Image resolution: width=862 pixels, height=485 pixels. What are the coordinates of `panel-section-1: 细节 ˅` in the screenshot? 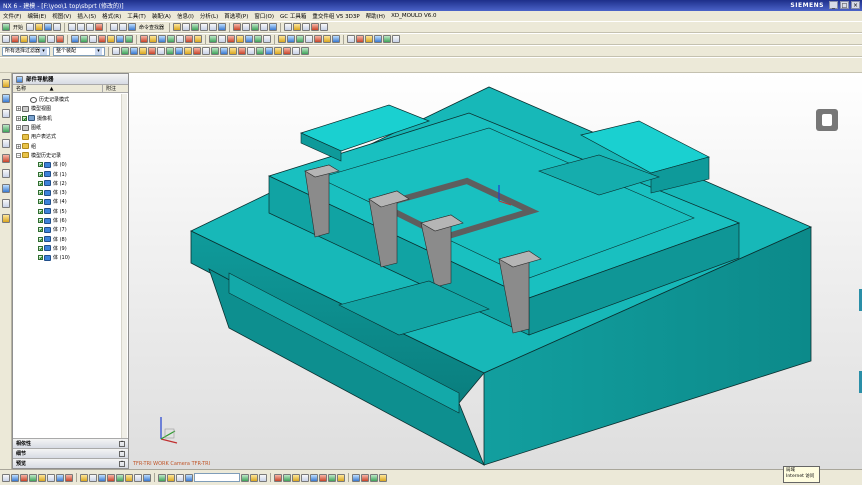 It's located at (70, 453).